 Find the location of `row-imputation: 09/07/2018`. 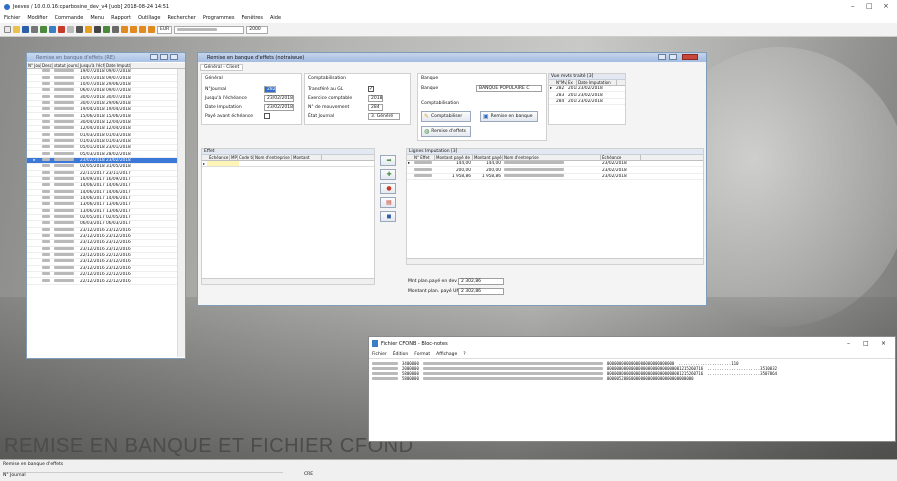

row-imputation: 09/07/2018 is located at coordinates (118, 78).